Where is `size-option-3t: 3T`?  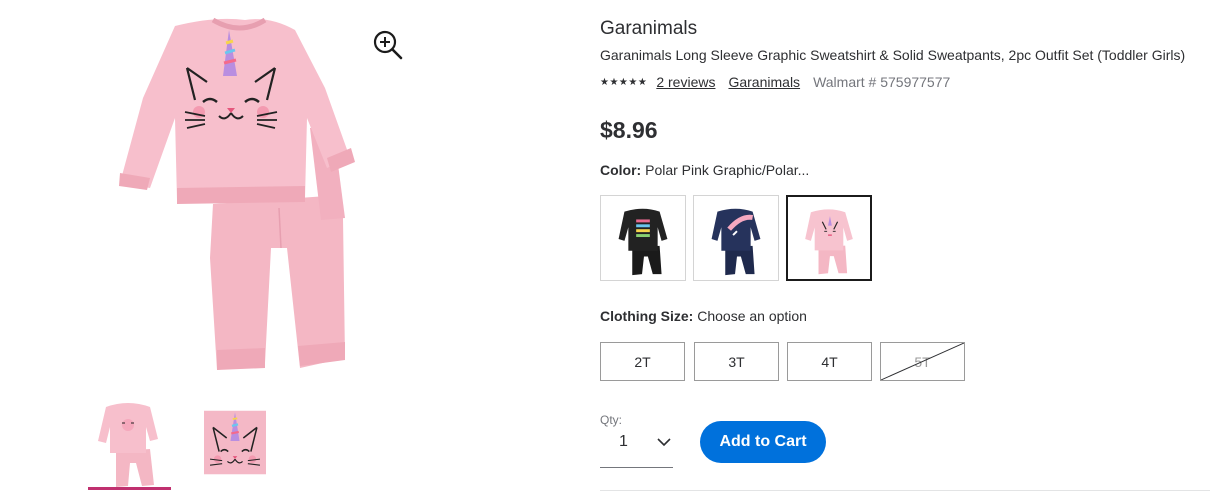
size-option-3t: 3T is located at coordinates (736, 361).